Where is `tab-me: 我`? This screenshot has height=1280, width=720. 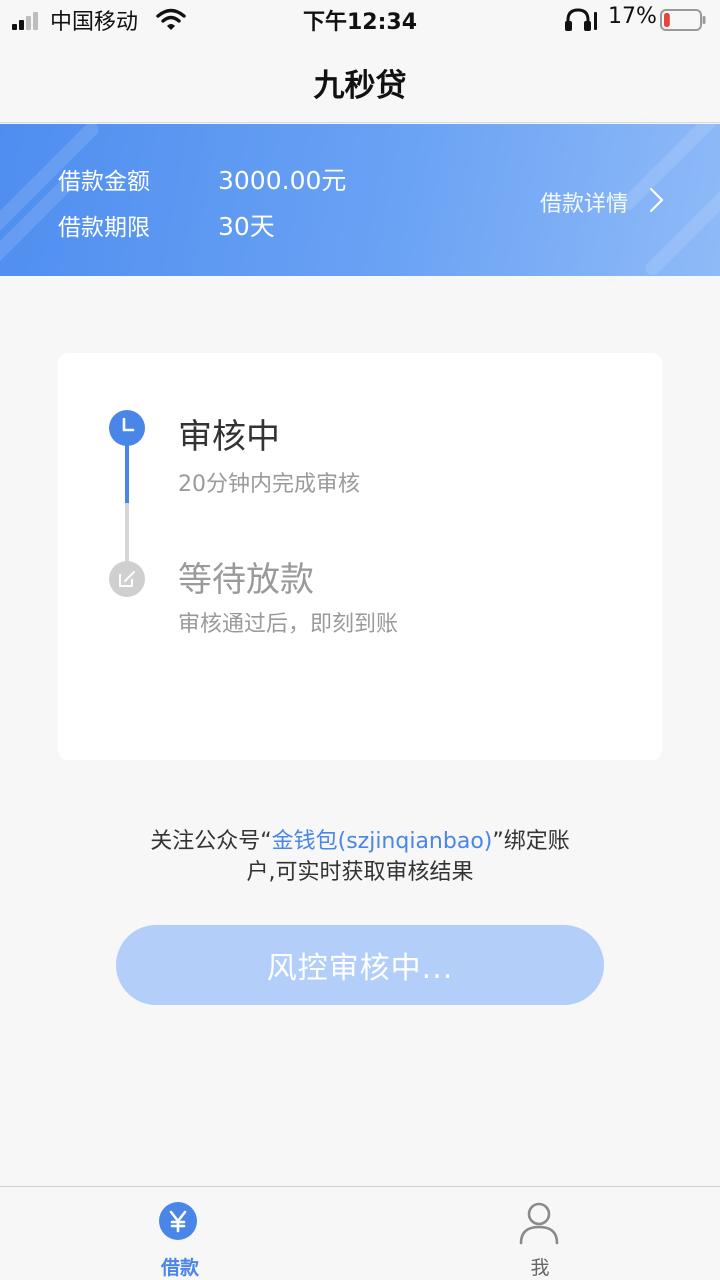 tab-me: 我 is located at coordinates (540, 1233).